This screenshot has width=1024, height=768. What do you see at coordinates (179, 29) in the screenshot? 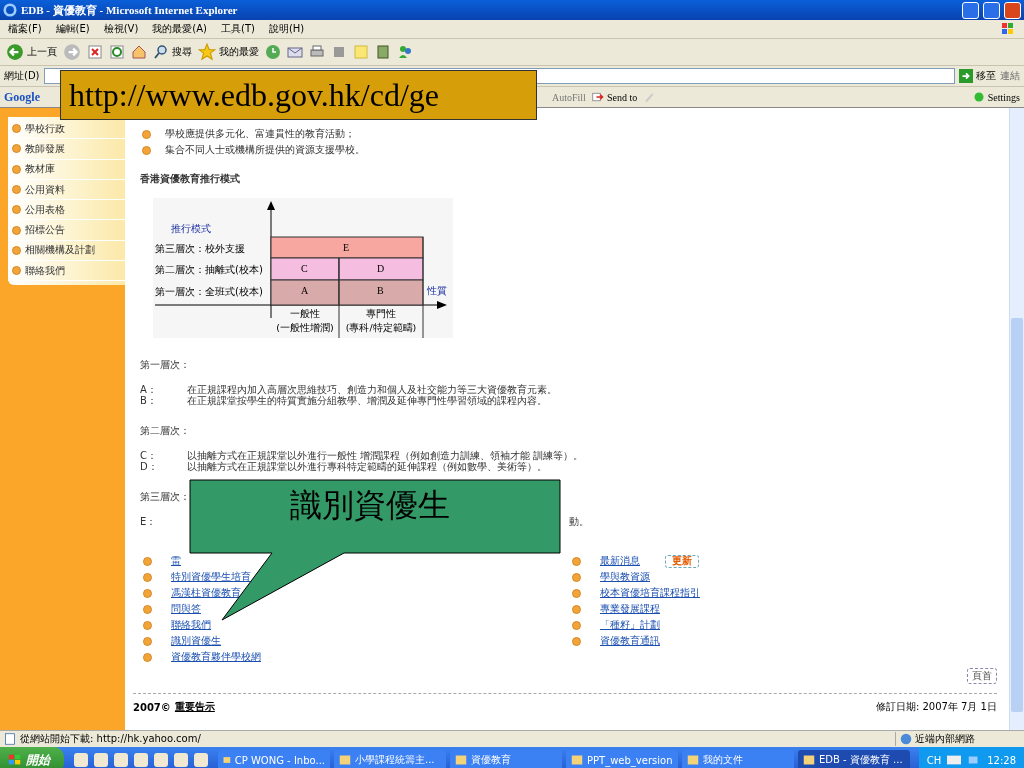
I see `menu-item: 我的最愛(A)` at bounding box center [179, 29].